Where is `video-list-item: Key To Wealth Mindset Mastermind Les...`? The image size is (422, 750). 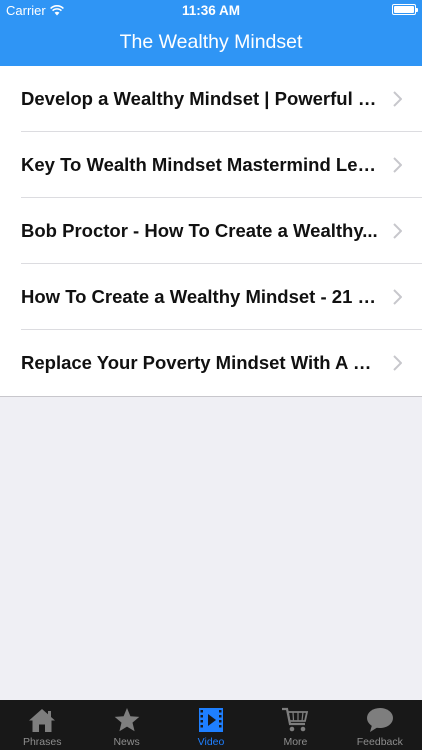 video-list-item: Key To Wealth Mindset Mastermind Les... is located at coordinates (211, 165).